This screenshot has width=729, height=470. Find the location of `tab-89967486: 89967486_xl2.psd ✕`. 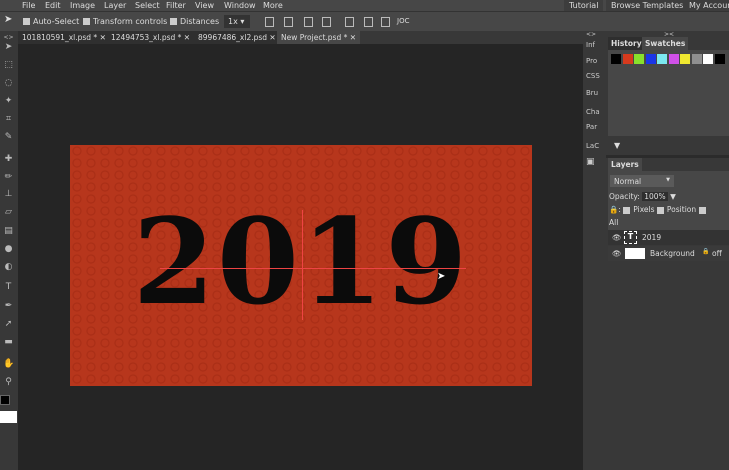

tab-89967486: 89967486_xl2.psd ✕ is located at coordinates (237, 37).